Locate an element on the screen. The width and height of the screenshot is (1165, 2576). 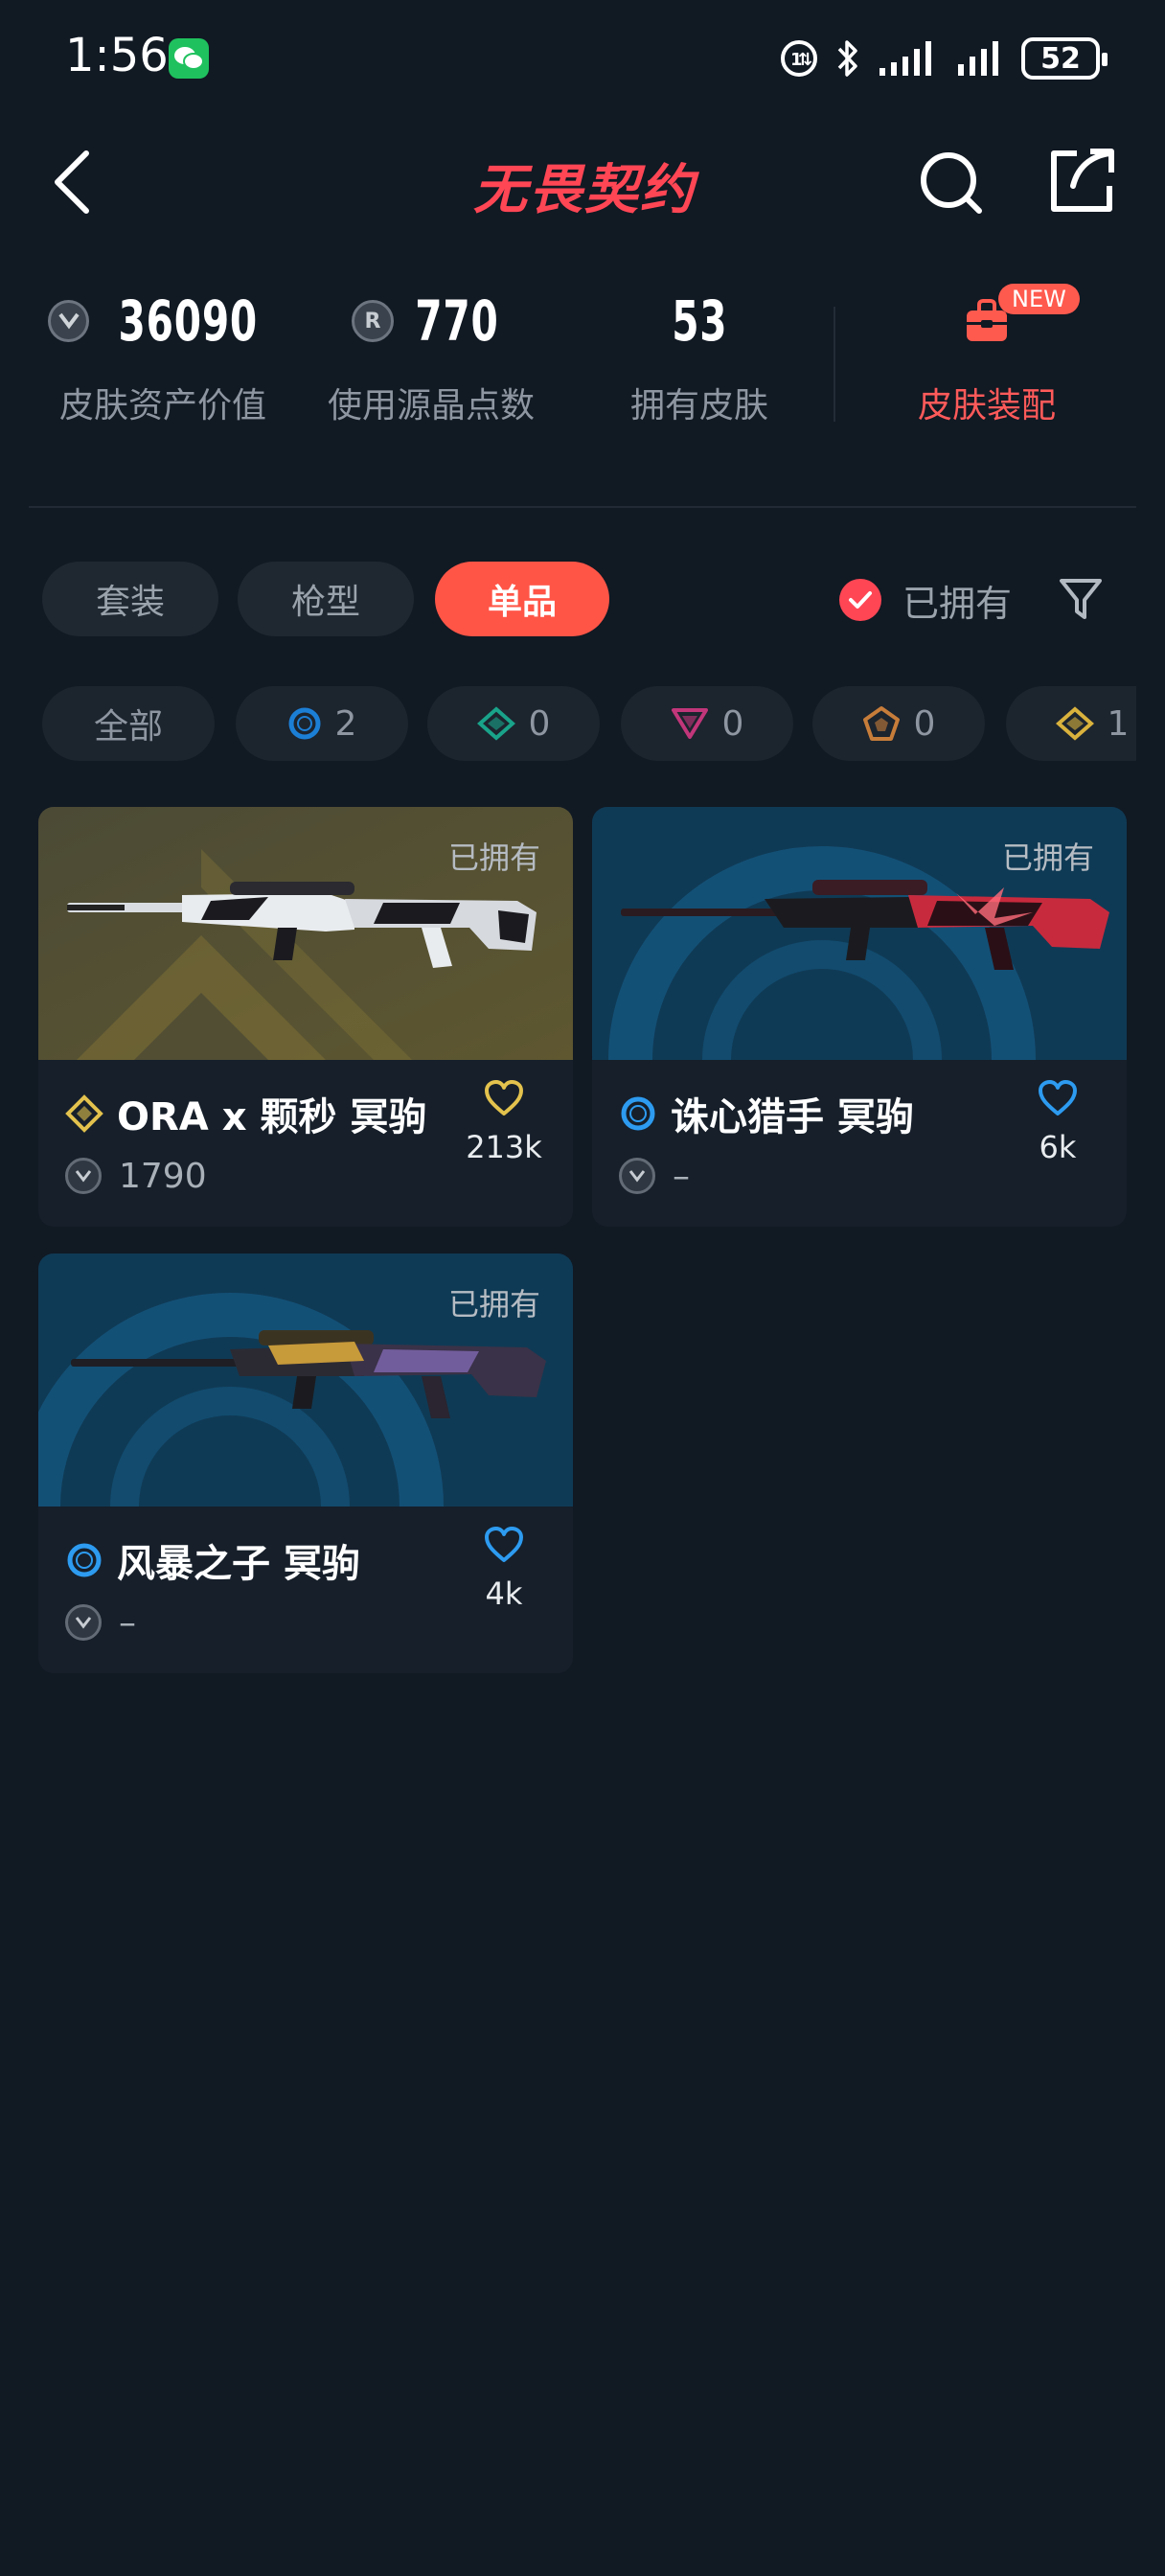
card-price-row: 1790 is located at coordinates (136, 1176).